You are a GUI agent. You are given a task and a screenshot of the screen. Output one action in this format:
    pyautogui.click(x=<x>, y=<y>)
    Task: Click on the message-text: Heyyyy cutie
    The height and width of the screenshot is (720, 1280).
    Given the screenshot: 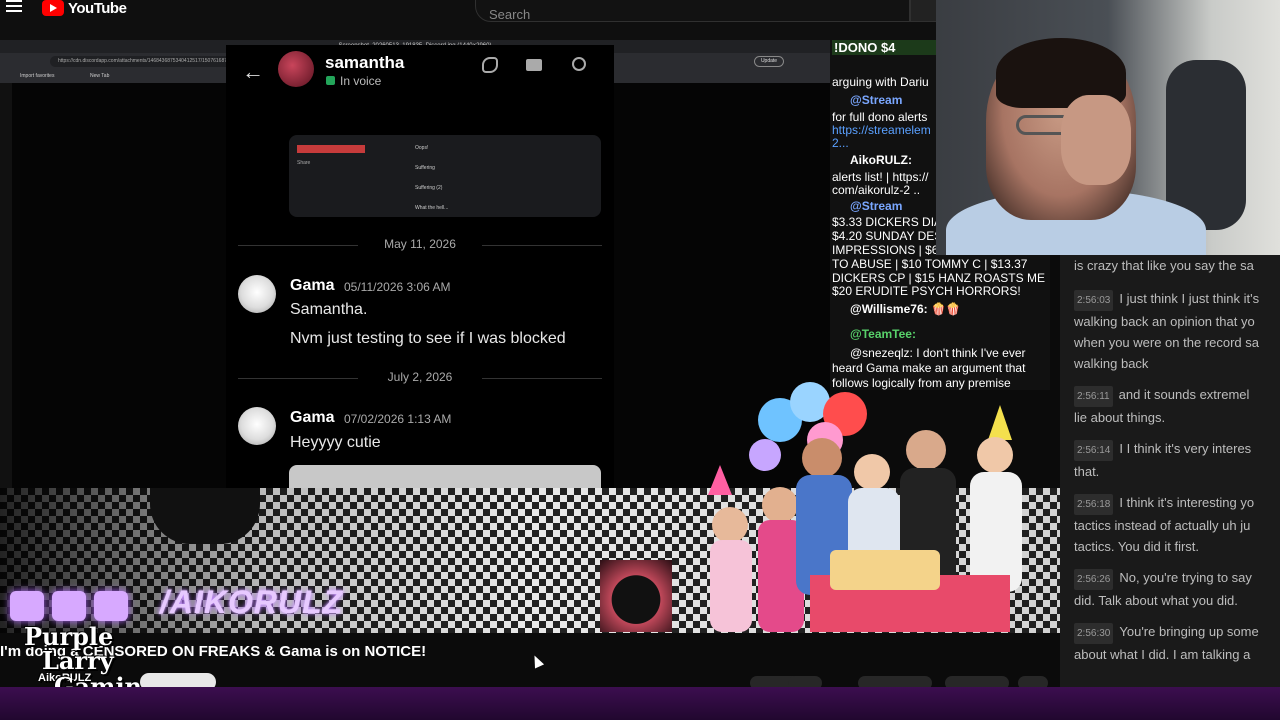 What is the action you would take?
    pyautogui.click(x=335, y=442)
    